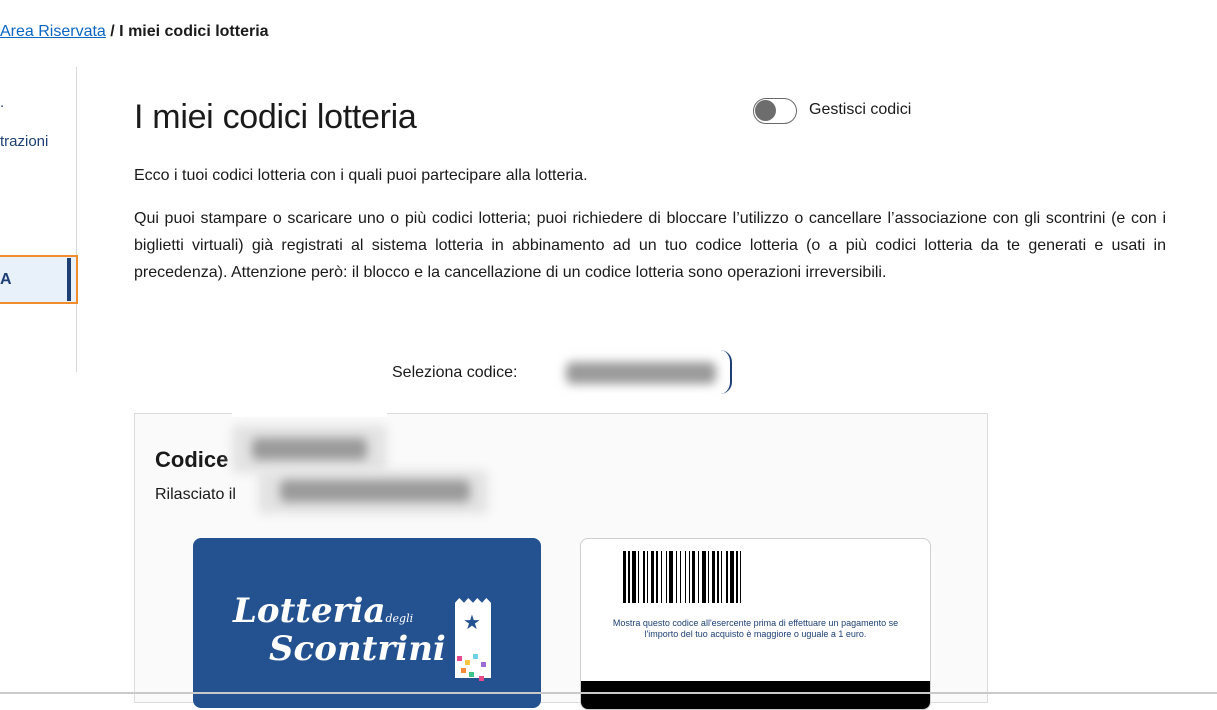 The image size is (1217, 710). What do you see at coordinates (309, 408) in the screenshot?
I see `card-mask` at bounding box center [309, 408].